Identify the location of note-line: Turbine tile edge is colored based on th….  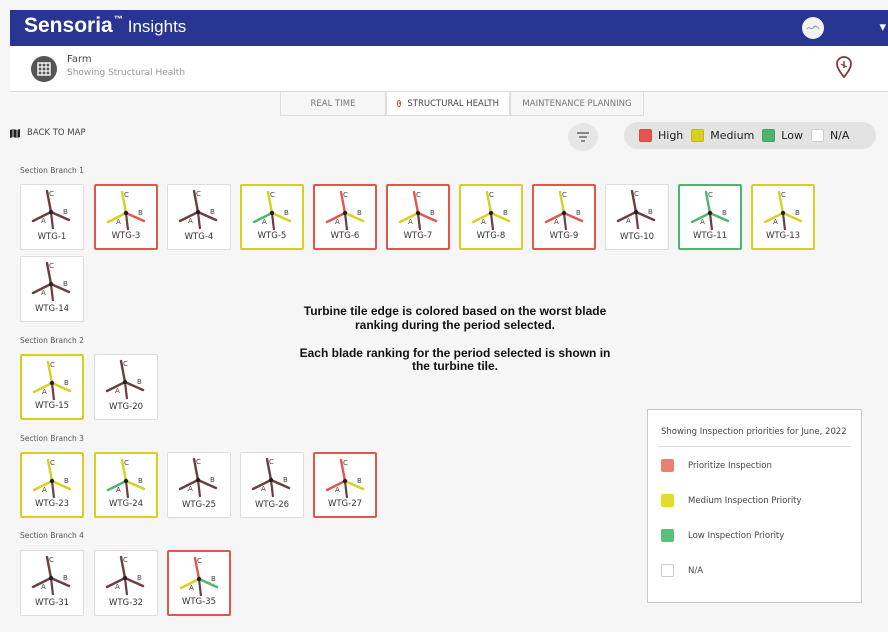
(455, 318).